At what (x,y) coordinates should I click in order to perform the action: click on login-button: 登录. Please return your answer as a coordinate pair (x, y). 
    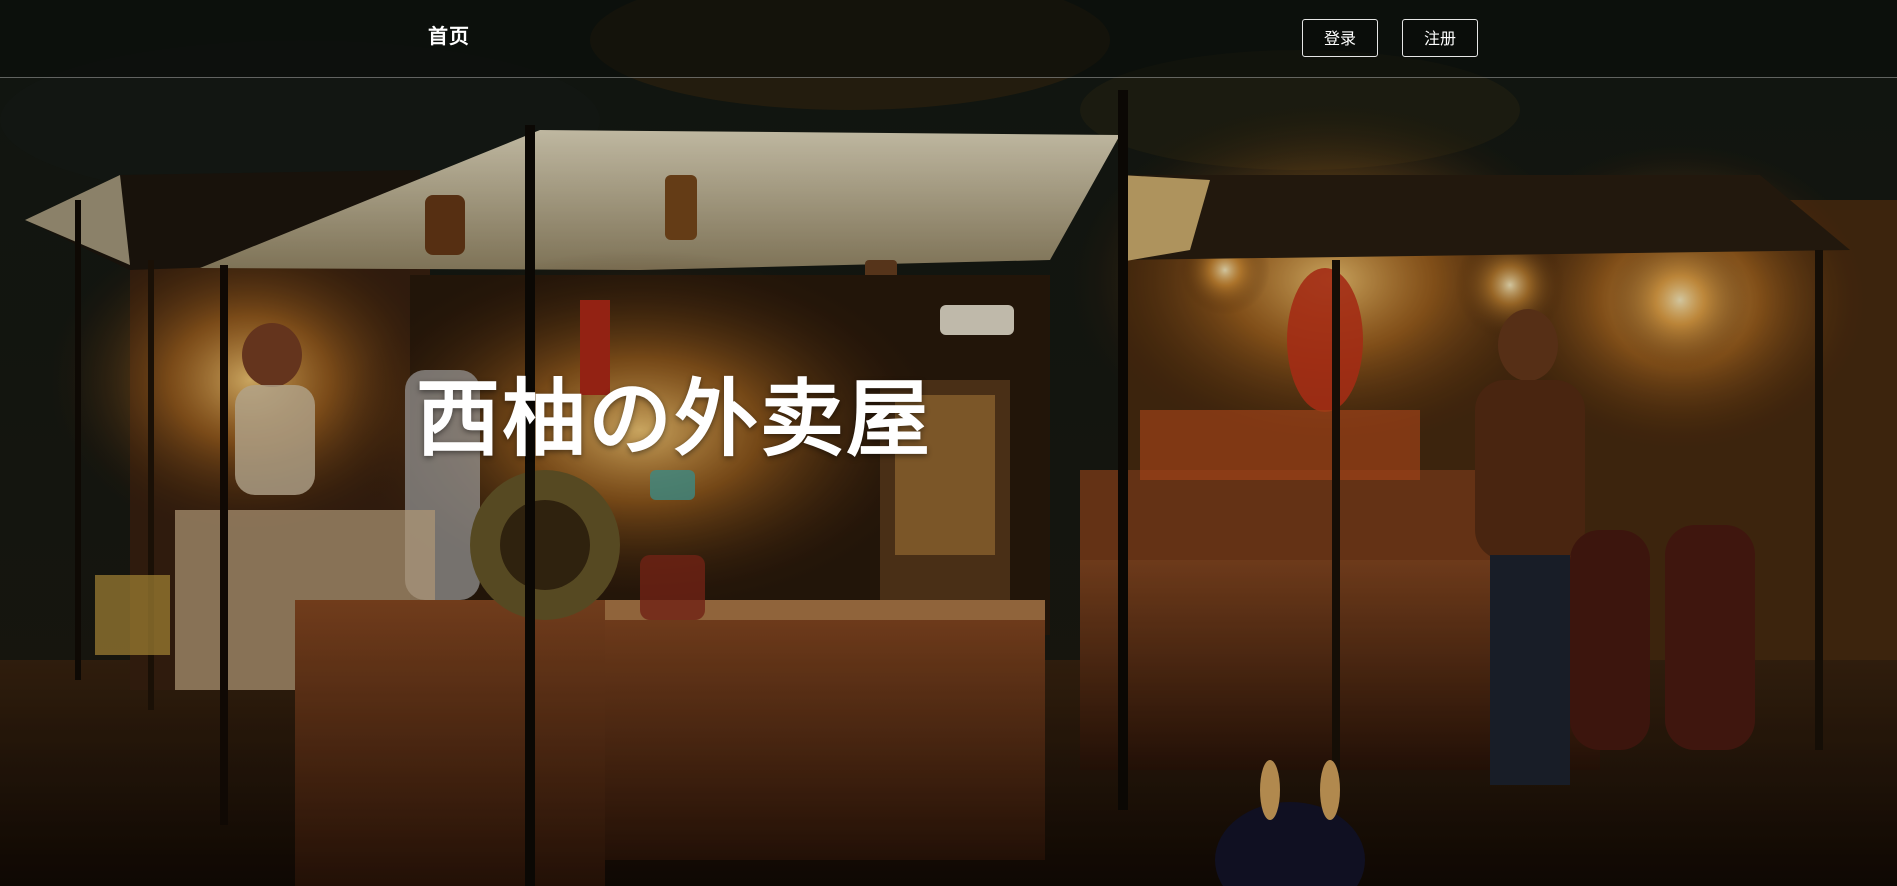
    Looking at the image, I should click on (1340, 38).